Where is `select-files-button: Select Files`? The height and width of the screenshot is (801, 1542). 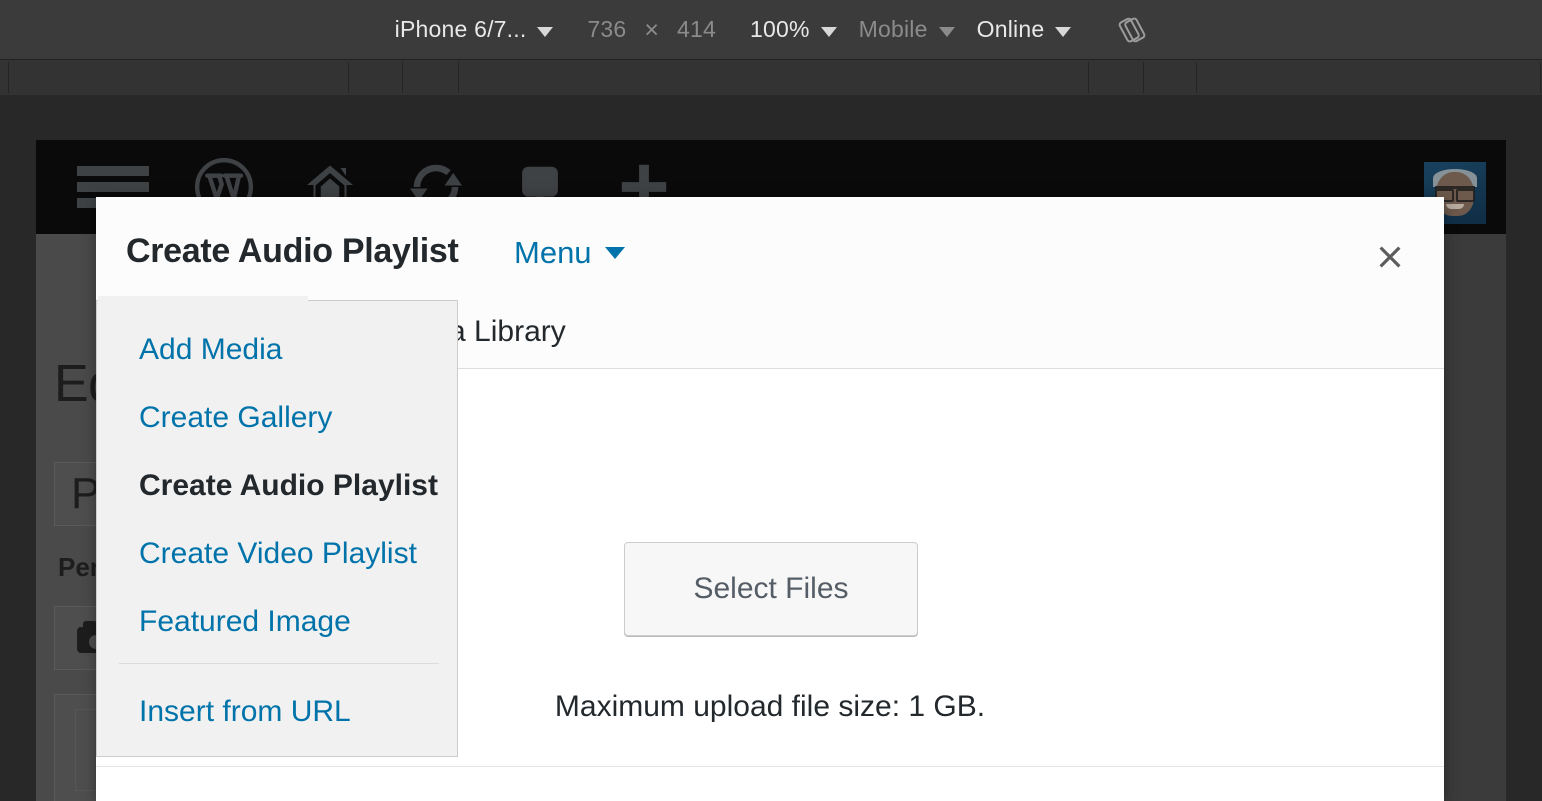
select-files-button: Select Files is located at coordinates (771, 589).